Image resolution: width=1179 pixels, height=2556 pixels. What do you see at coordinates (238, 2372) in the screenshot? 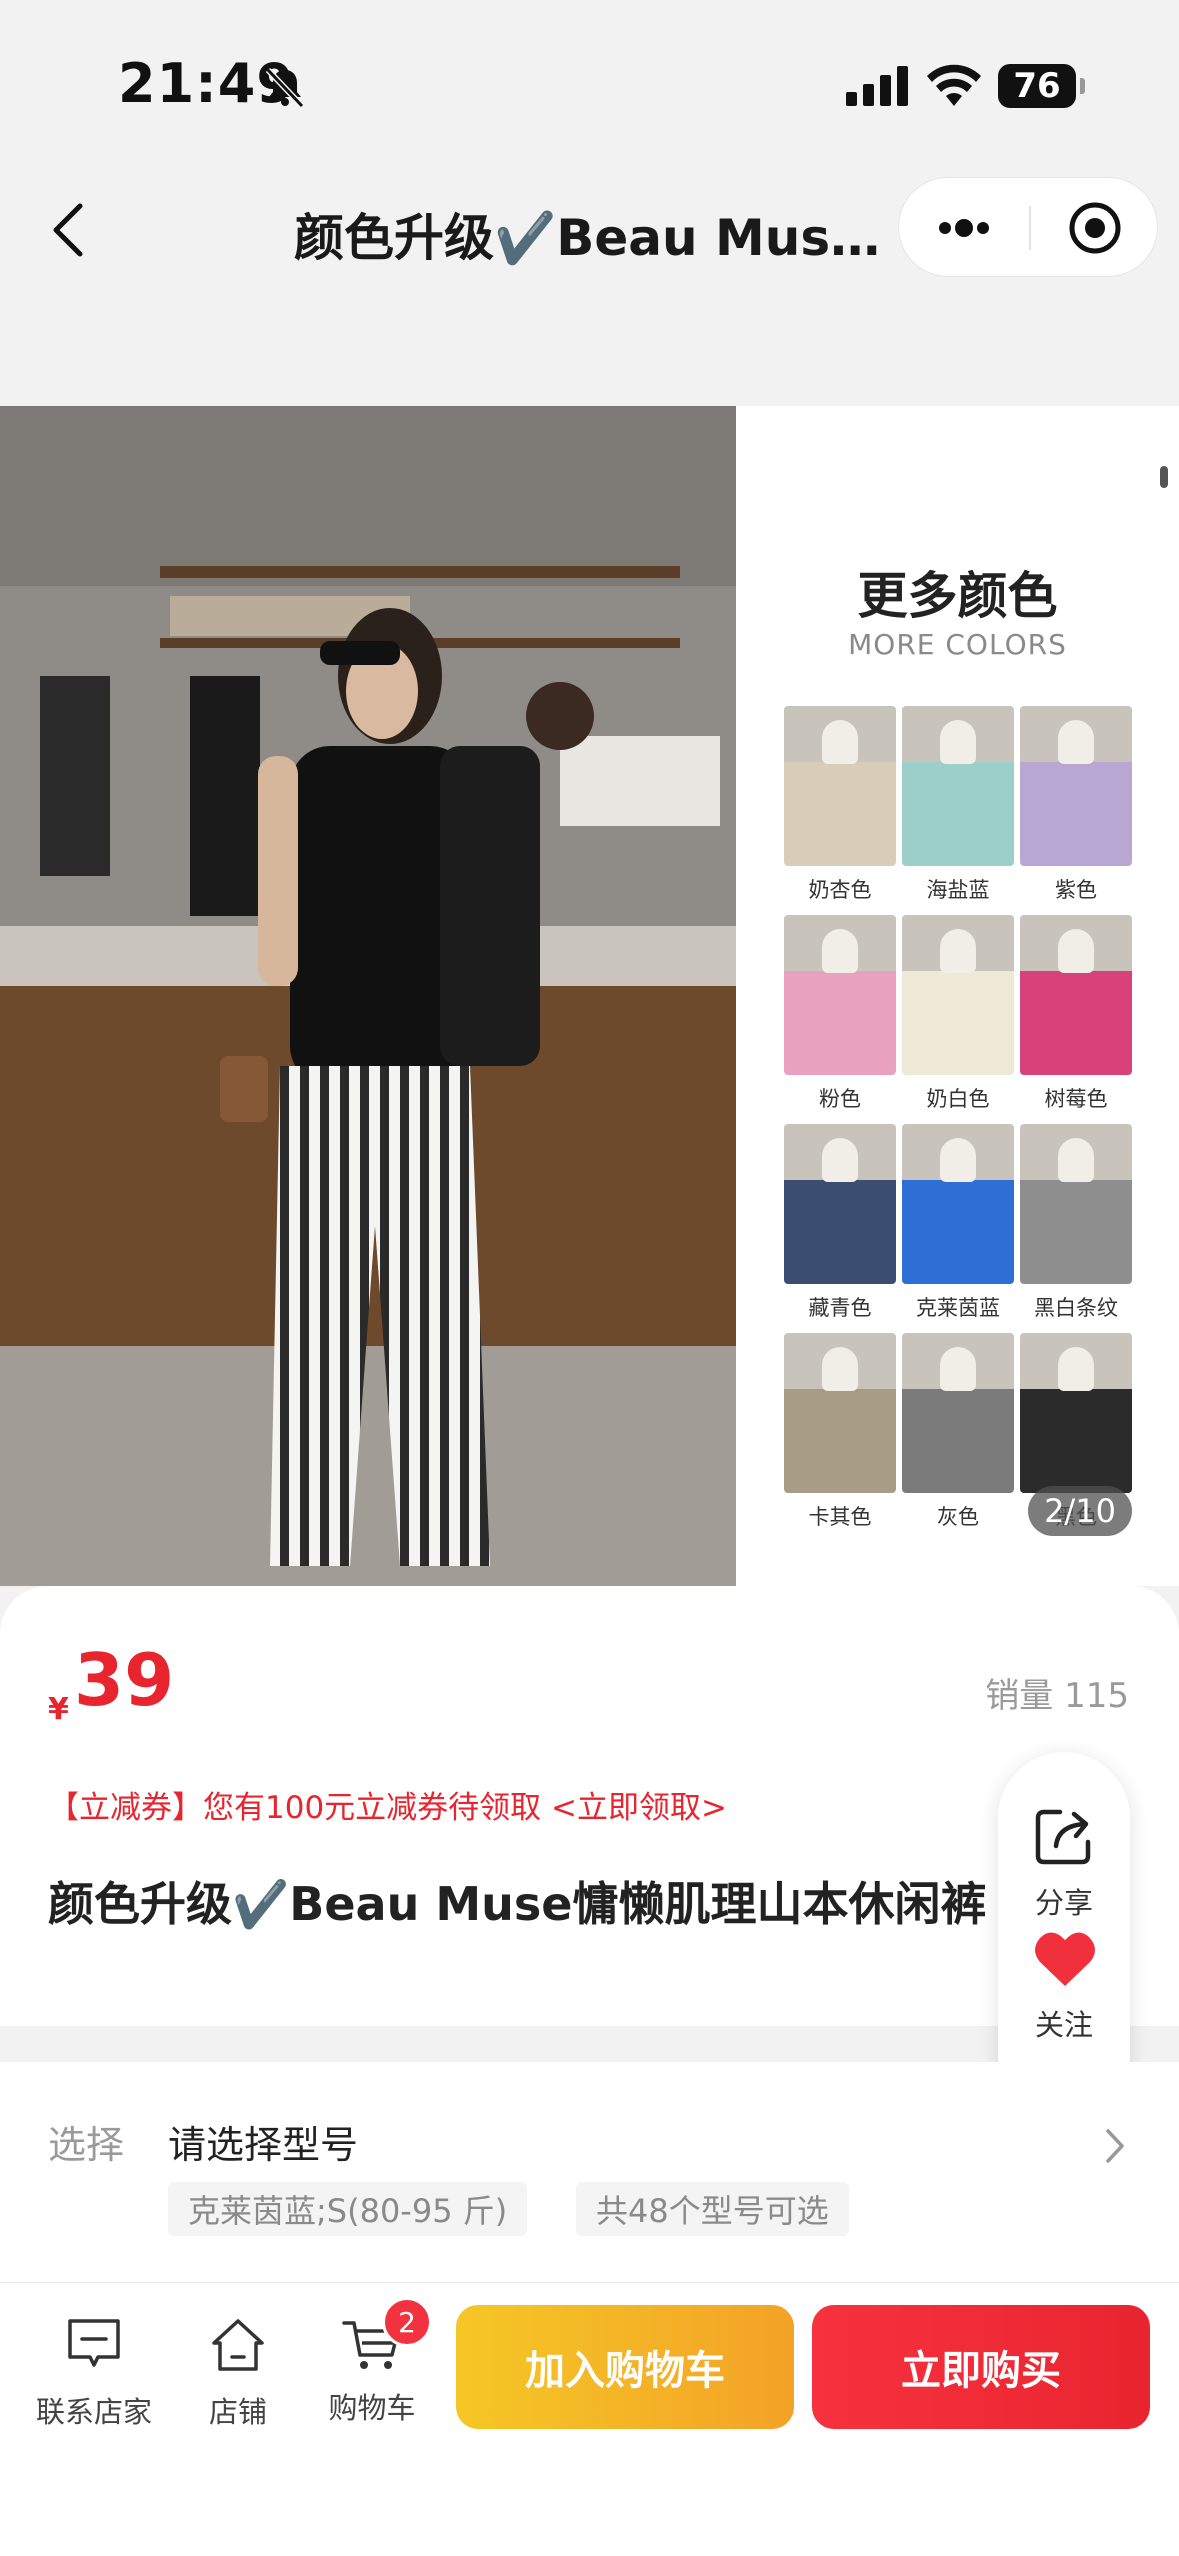
I see `store-button: 店铺` at bounding box center [238, 2372].